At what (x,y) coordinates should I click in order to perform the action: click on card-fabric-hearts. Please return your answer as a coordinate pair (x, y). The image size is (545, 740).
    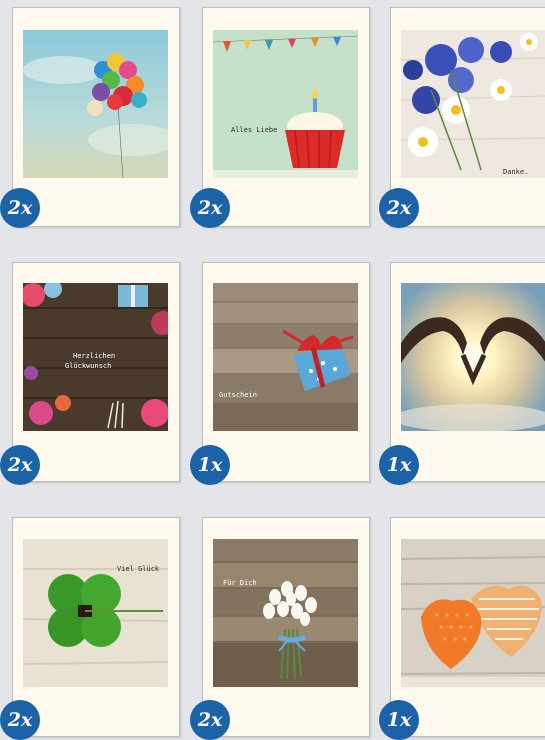
    Looking at the image, I should click on (467, 627).